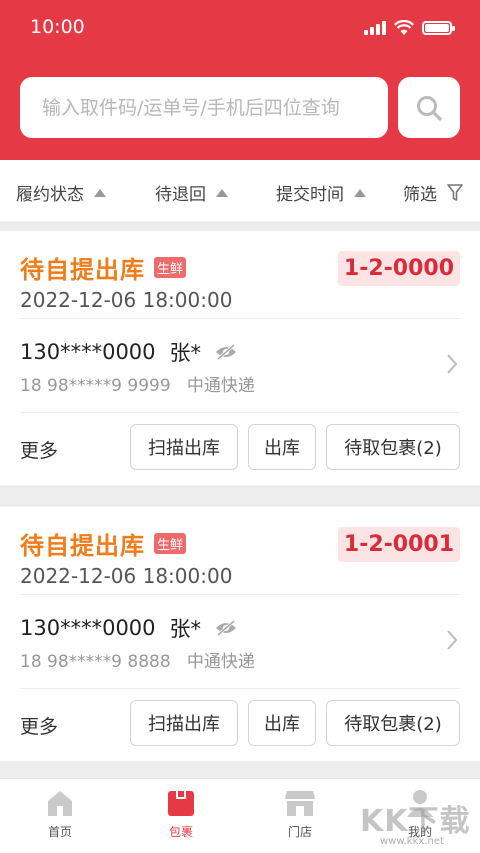 Image resolution: width=480 pixels, height=853 pixels. I want to click on shipment-line: 18 98*****9 9999 中通快递, so click(137, 383).